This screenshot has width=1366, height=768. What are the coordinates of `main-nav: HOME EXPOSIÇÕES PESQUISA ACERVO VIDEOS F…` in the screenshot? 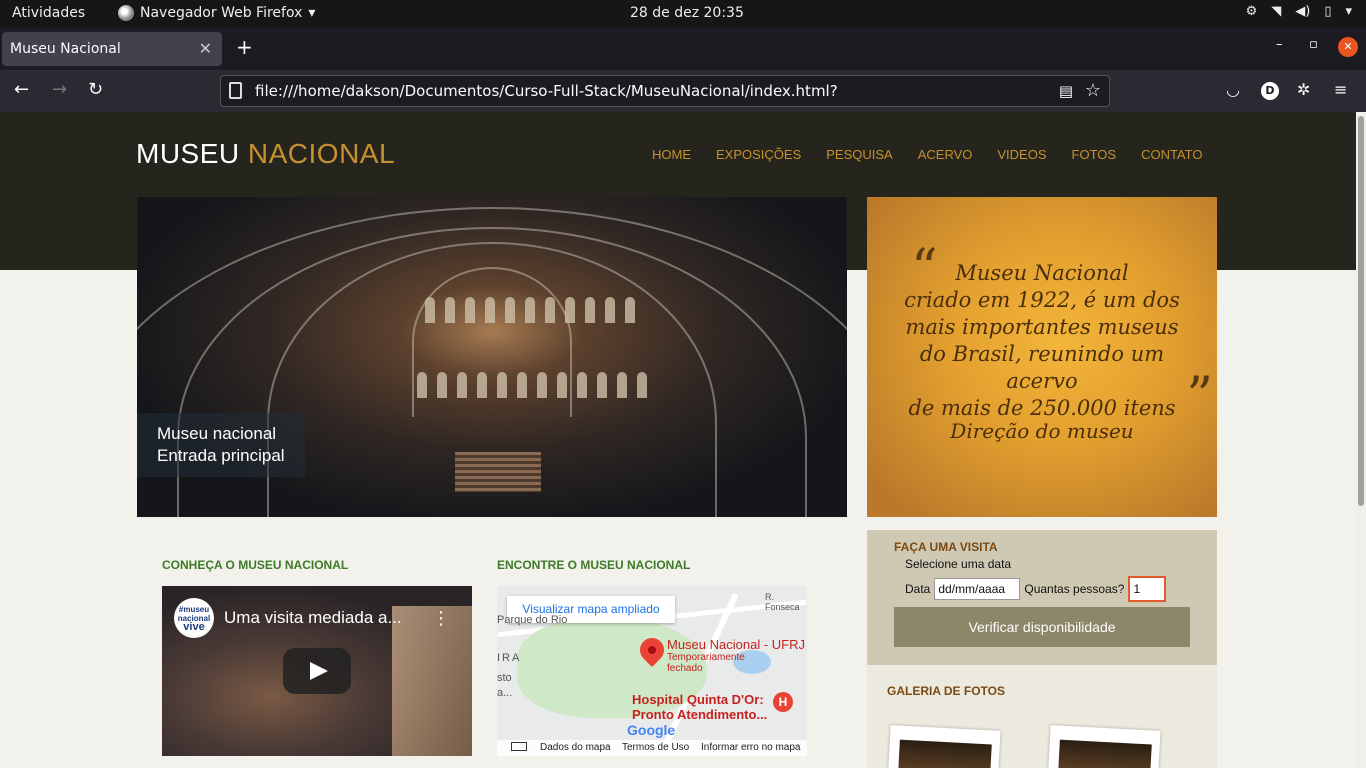 It's located at (927, 154).